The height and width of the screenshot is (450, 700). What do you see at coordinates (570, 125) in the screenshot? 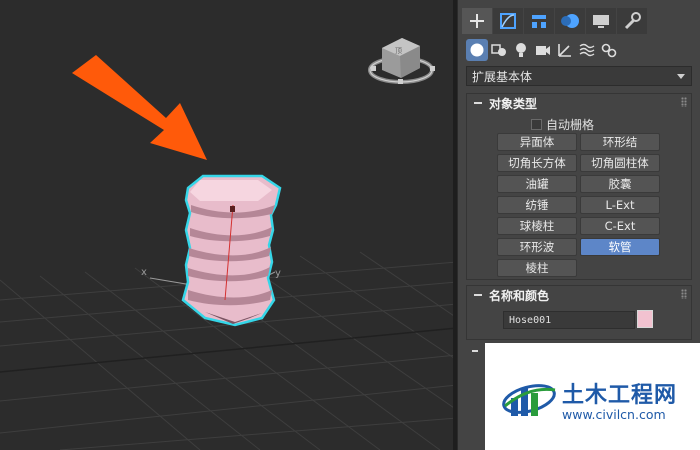
I see `autogrid-label: 自动栅格` at bounding box center [570, 125].